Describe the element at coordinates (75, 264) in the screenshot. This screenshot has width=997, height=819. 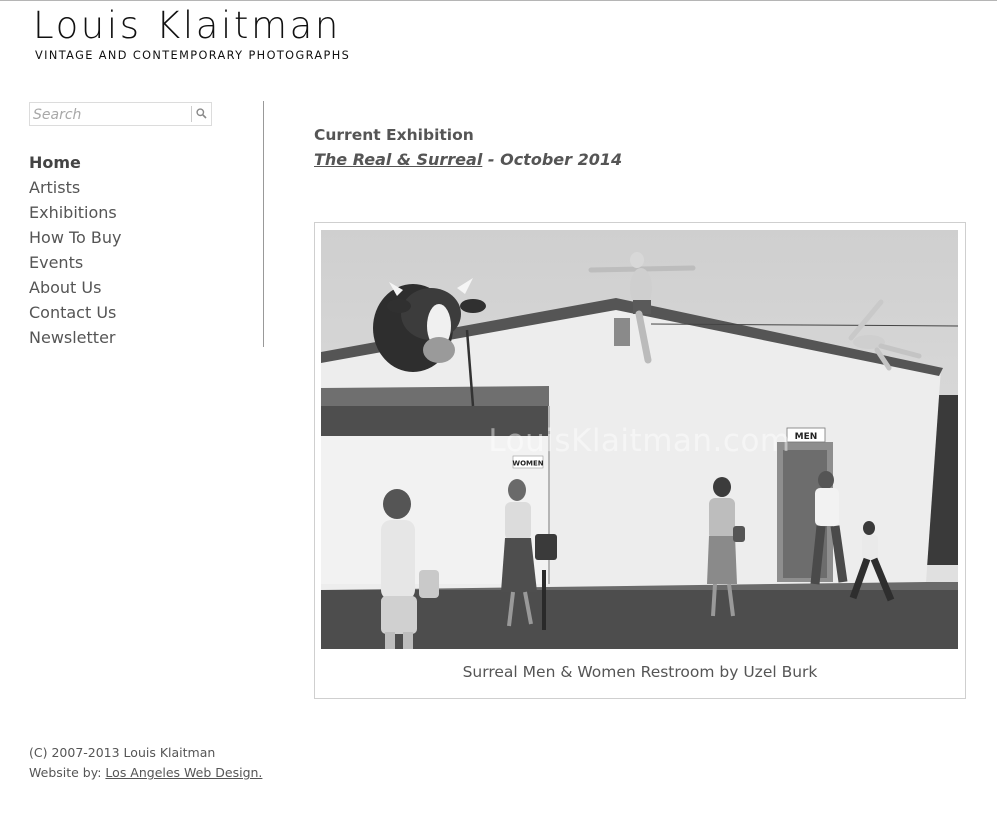
I see `nav-item-events: Events` at that location.